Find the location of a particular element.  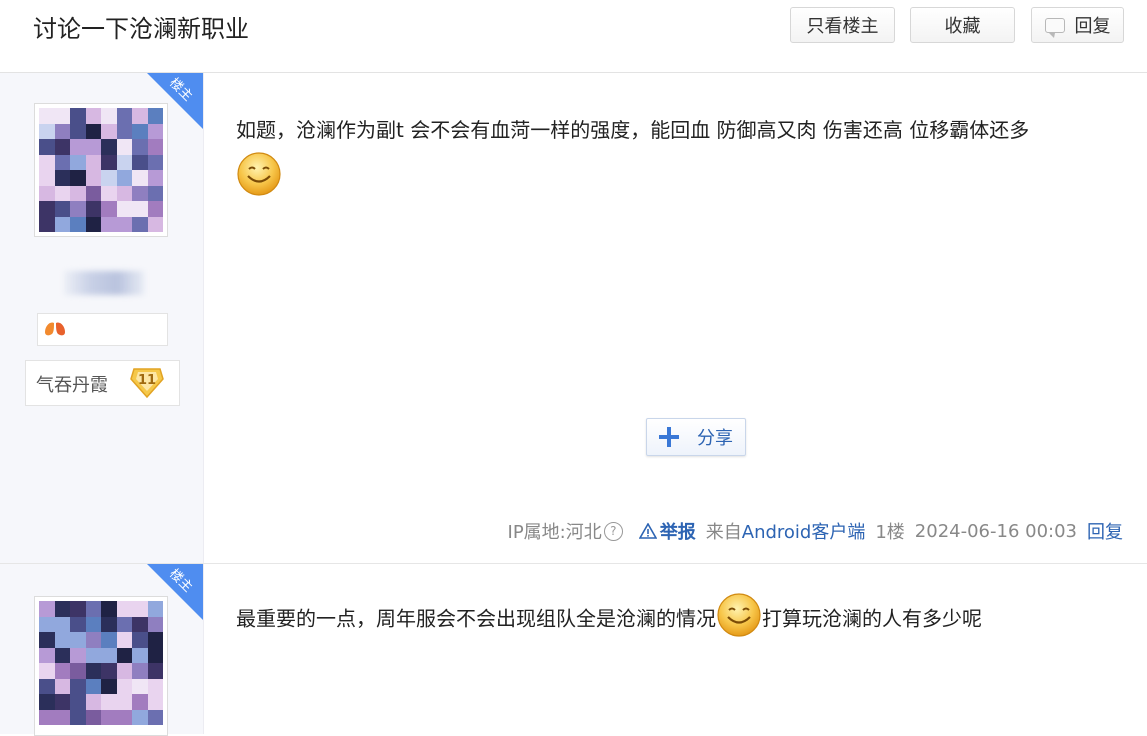

avatar-image is located at coordinates (101, 663).